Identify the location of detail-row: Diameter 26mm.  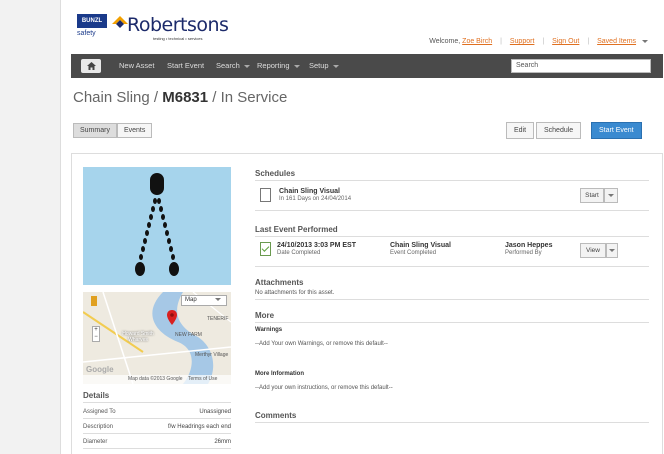
(157, 442).